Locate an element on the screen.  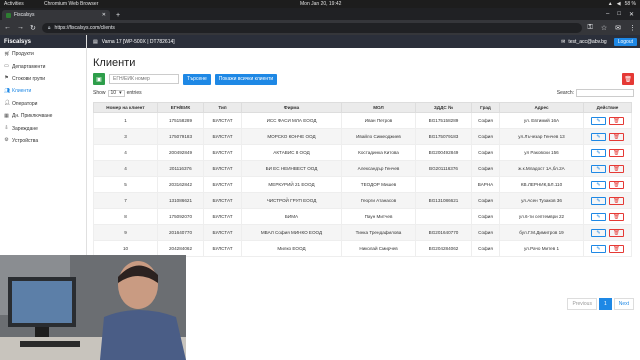
column-header: Фирма is located at coordinates (291, 107).